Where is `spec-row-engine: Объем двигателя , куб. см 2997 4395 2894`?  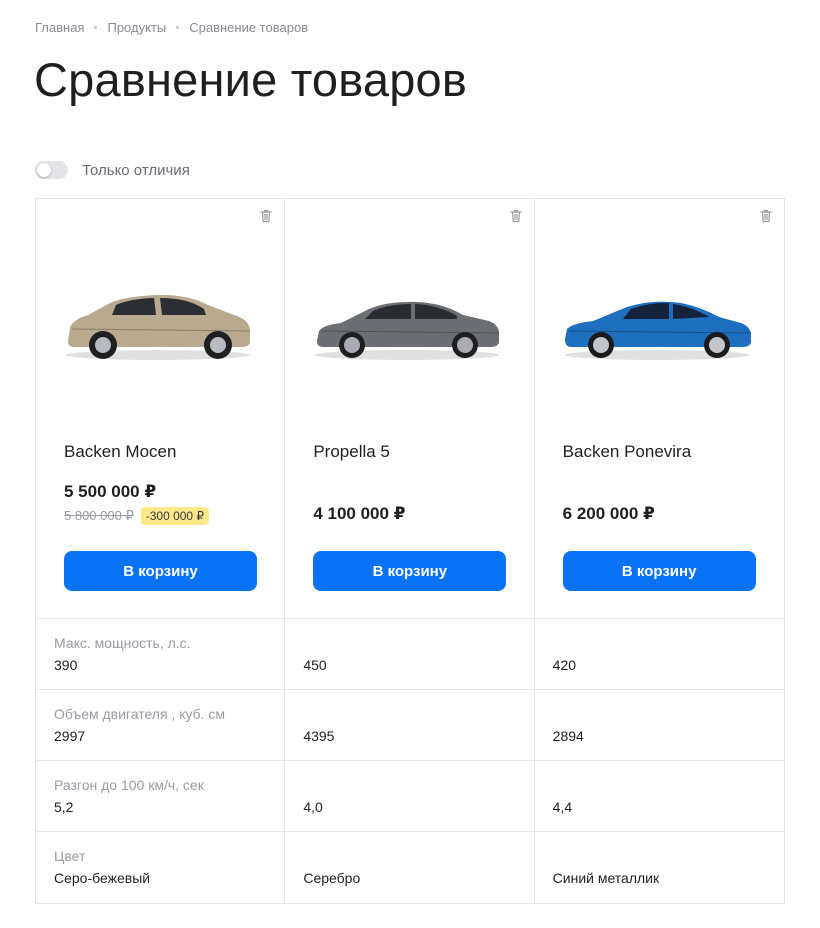 spec-row-engine: Объем двигателя , куб. см 2997 4395 2894 is located at coordinates (410, 725).